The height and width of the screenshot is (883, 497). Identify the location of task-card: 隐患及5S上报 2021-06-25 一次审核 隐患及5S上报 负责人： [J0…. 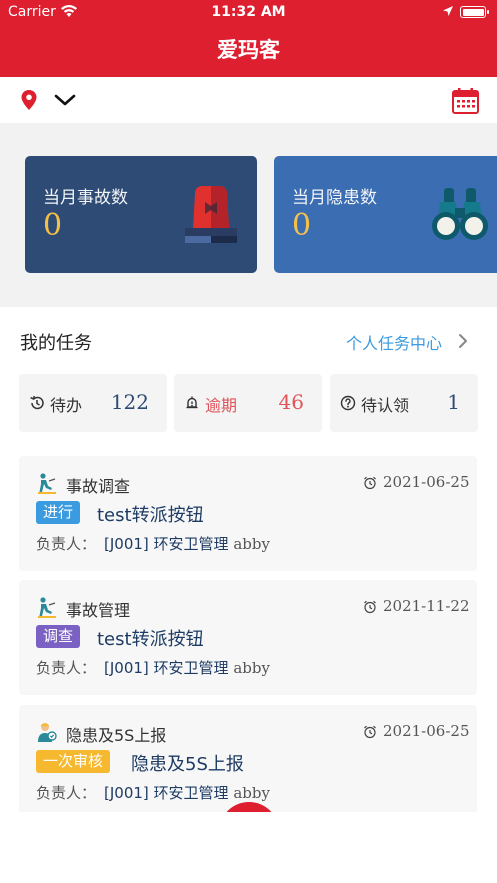
(248, 760).